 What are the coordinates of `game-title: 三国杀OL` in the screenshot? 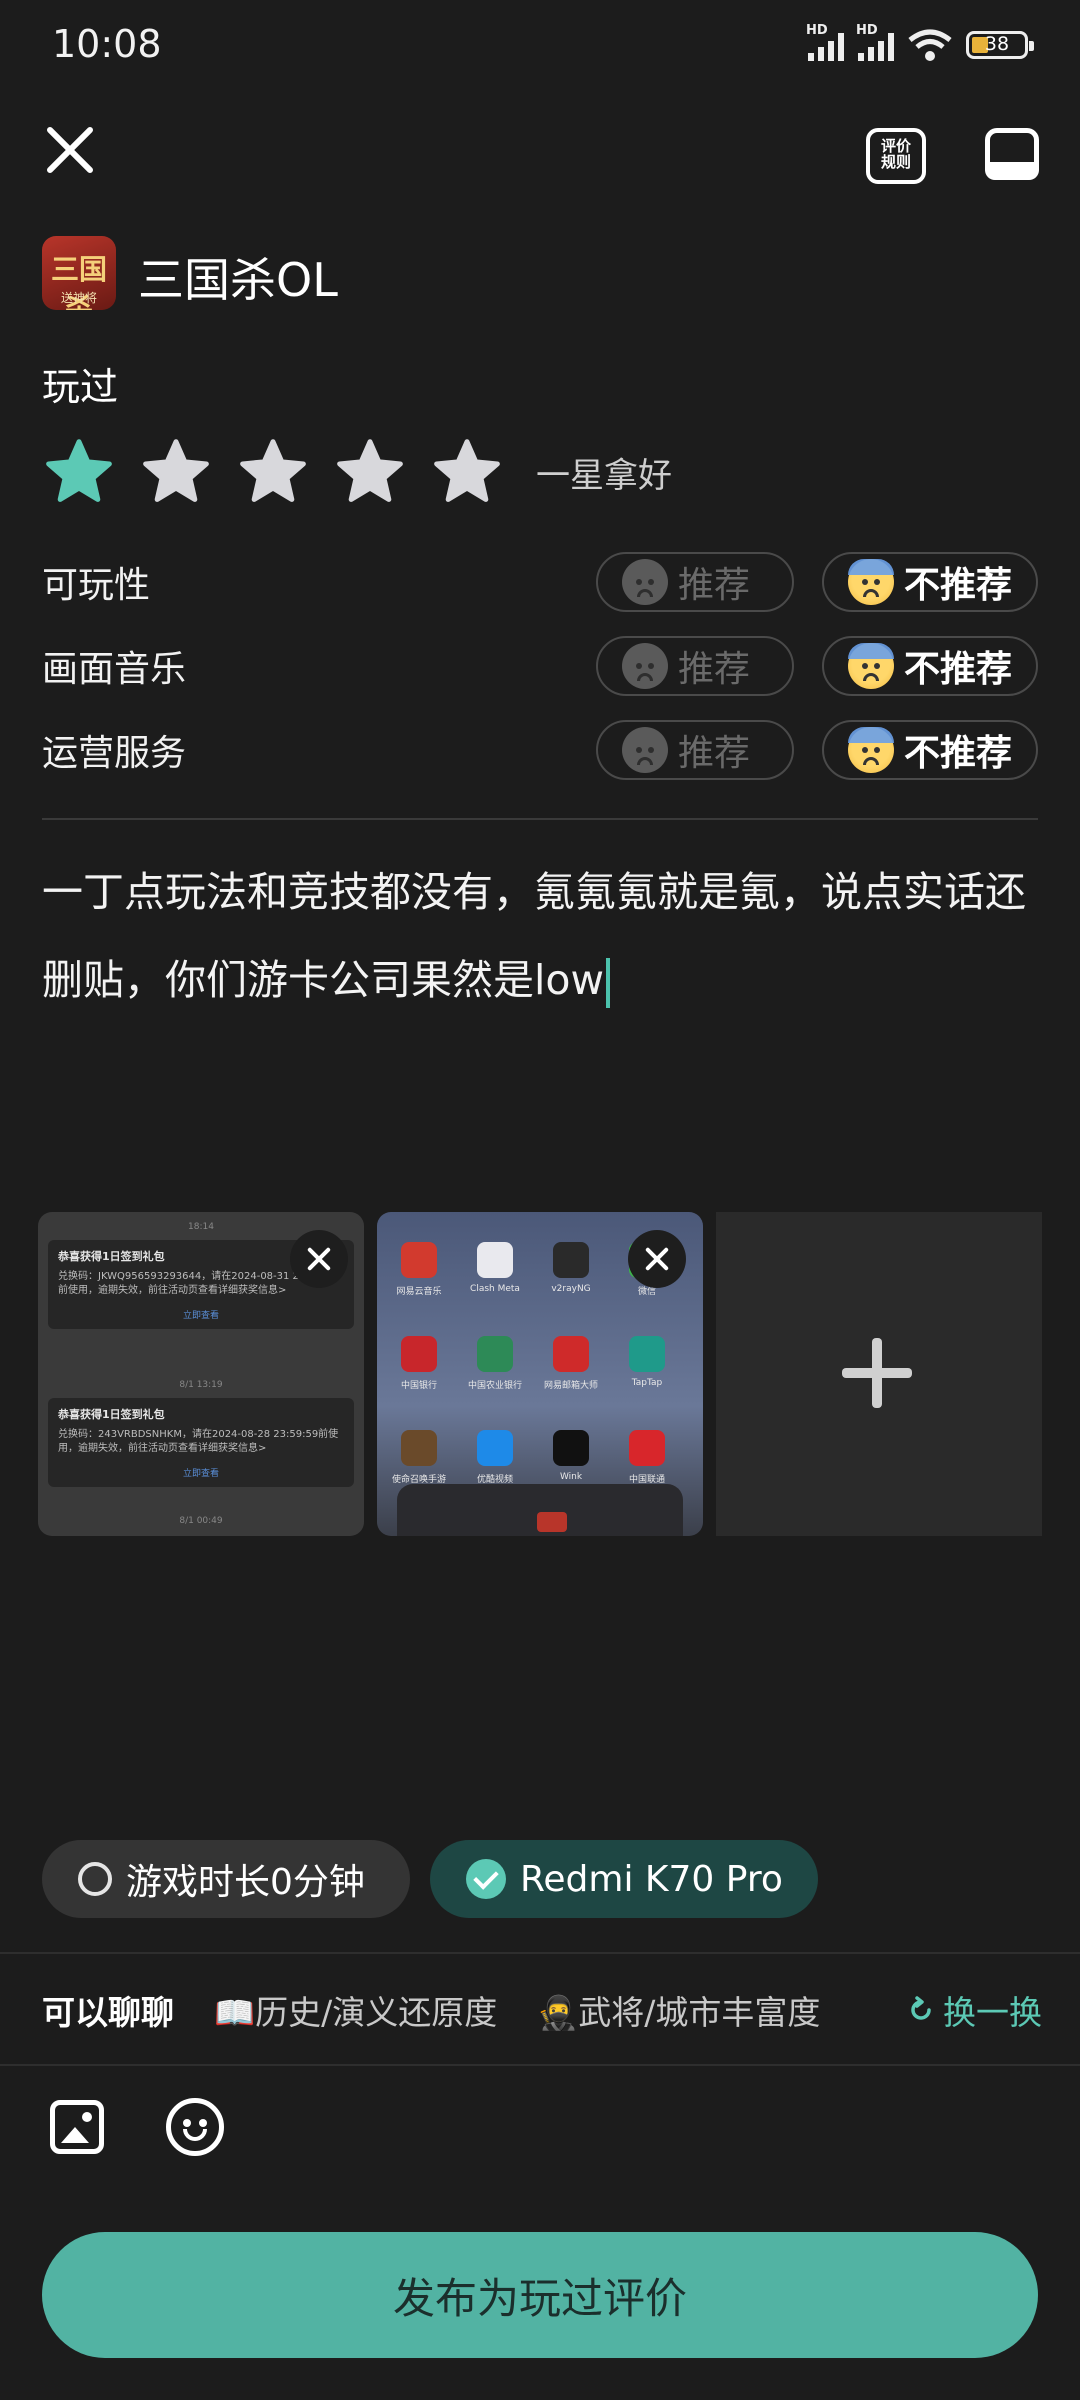 It's located at (238, 280).